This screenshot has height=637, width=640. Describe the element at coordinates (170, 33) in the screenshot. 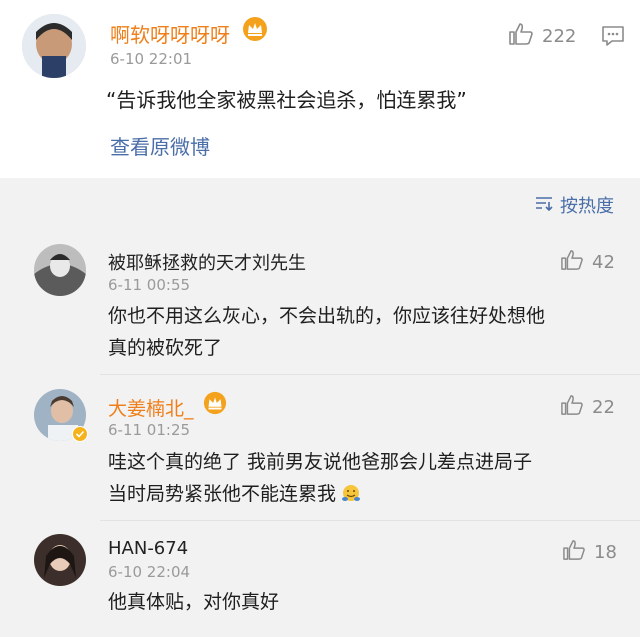

I see `main-post-username: 啊软呀呀呀呀` at that location.